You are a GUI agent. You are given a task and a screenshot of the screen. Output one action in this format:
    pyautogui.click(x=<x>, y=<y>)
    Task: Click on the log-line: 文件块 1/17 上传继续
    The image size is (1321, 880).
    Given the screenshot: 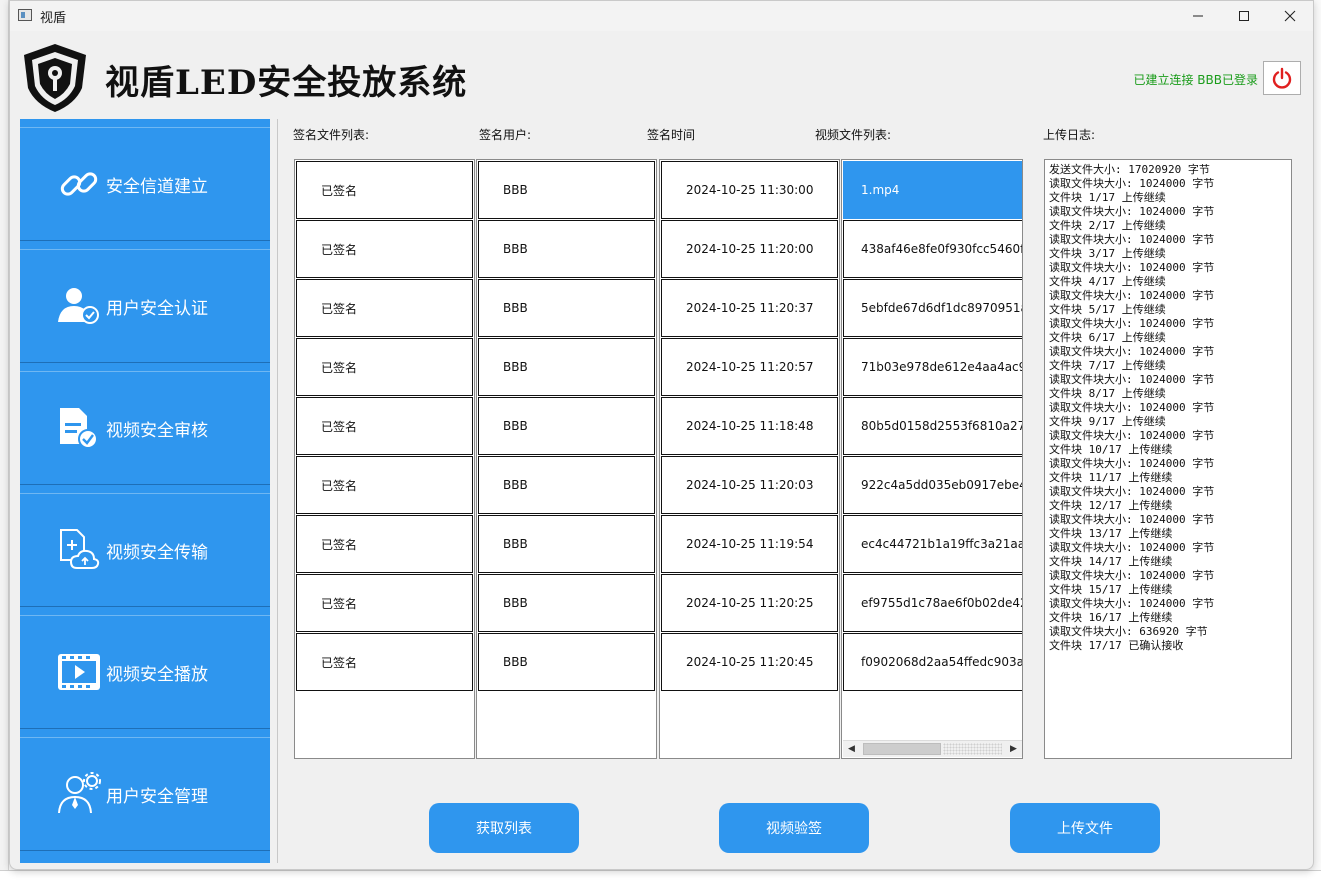 What is the action you would take?
    pyautogui.click(x=1107, y=197)
    